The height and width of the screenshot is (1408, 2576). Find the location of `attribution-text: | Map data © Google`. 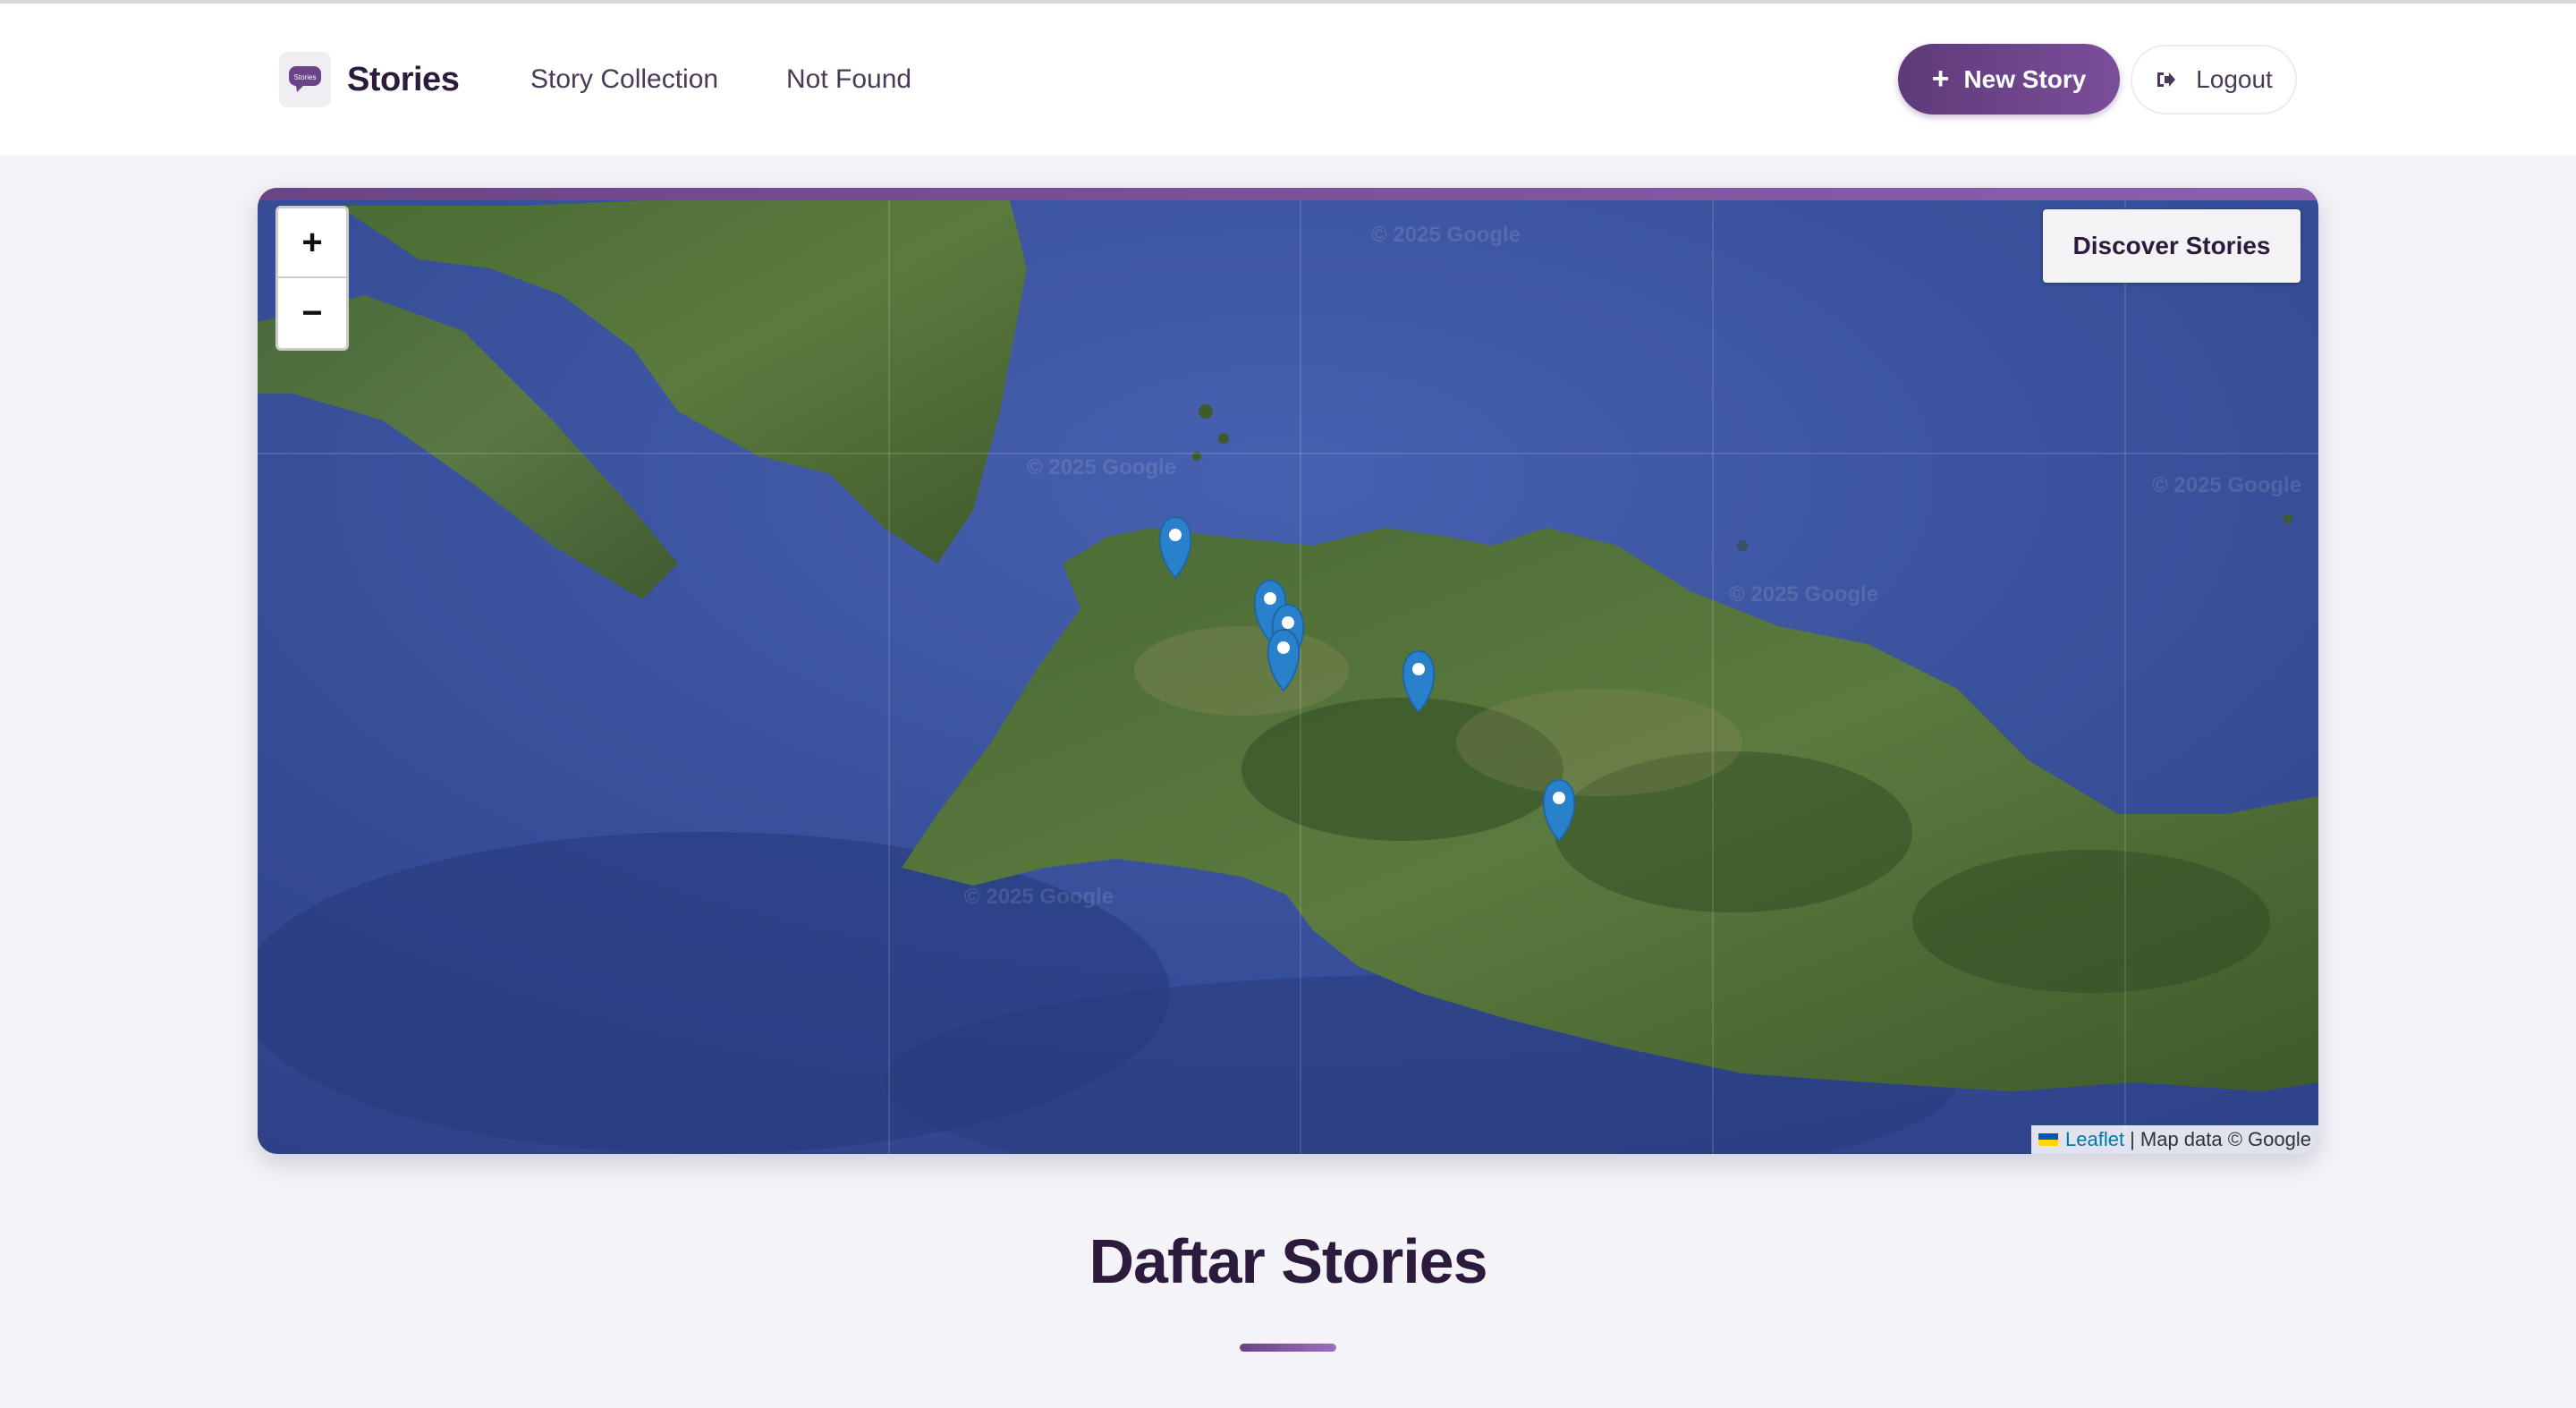

attribution-text: | Map data © Google is located at coordinates (2220, 1139).